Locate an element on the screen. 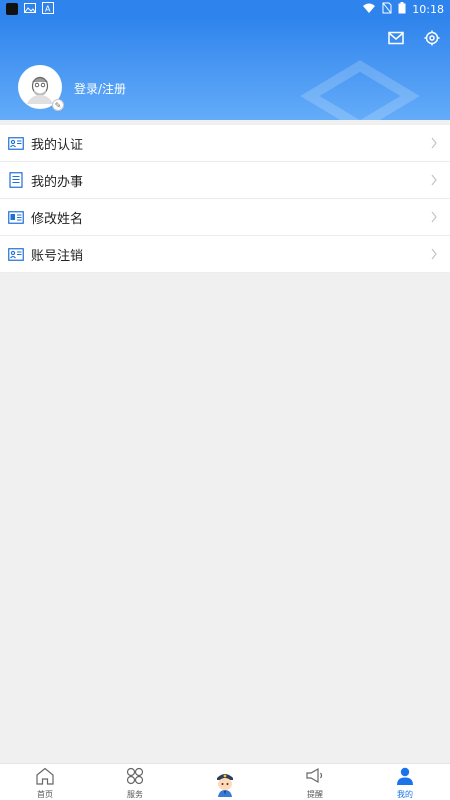 Image resolution: width=450 pixels, height=800 pixels. nav-reminders: 提醒 is located at coordinates (315, 782).